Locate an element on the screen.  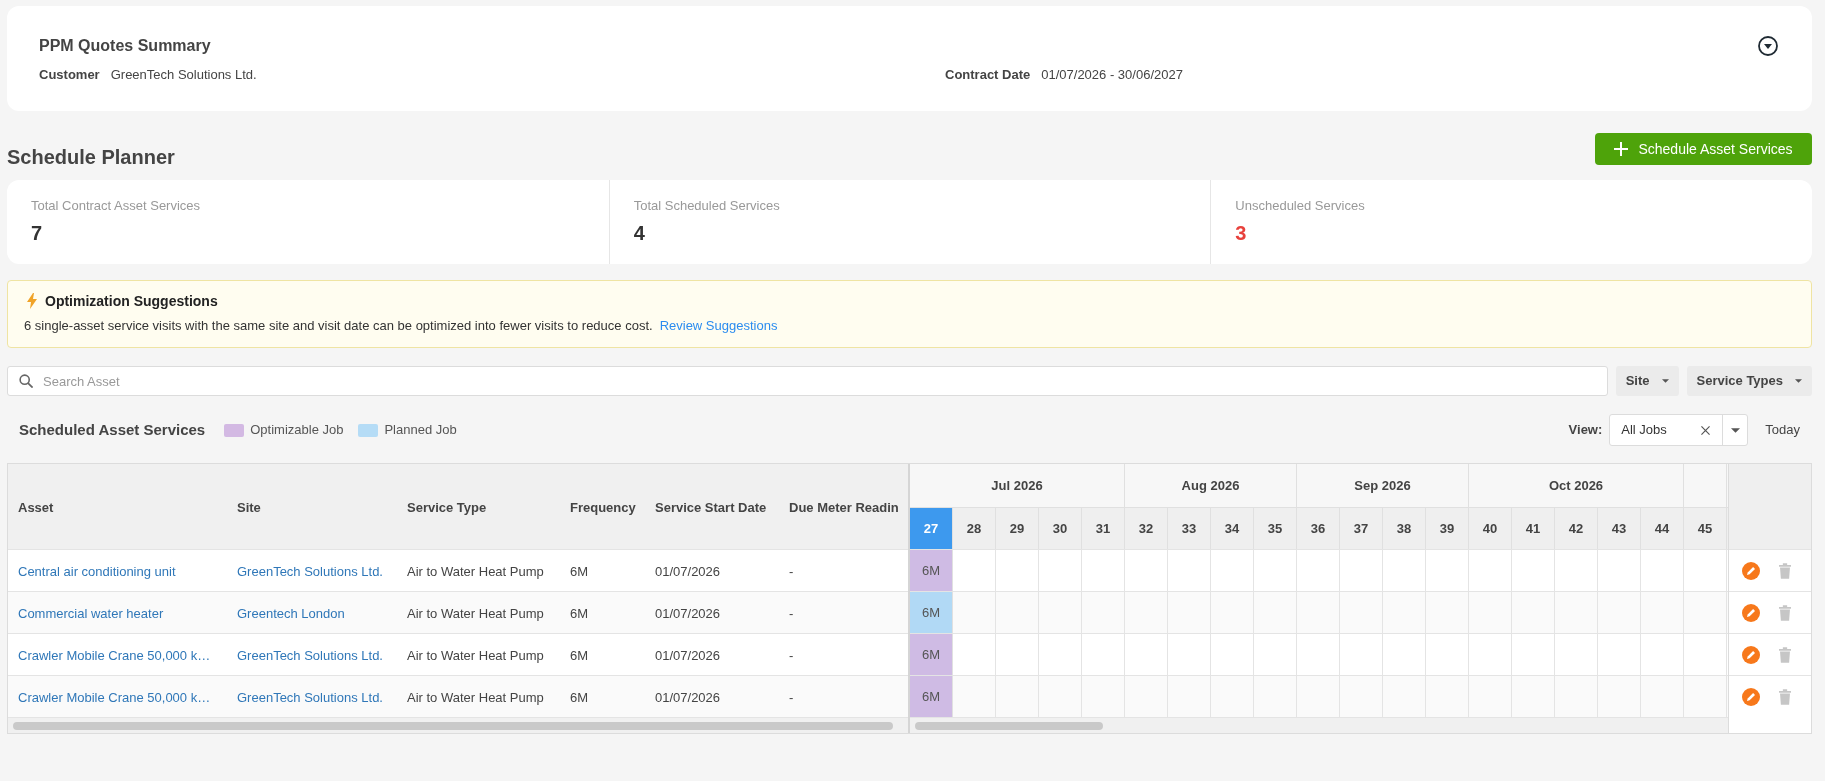
field-label: Contract Date is located at coordinates (988, 75).